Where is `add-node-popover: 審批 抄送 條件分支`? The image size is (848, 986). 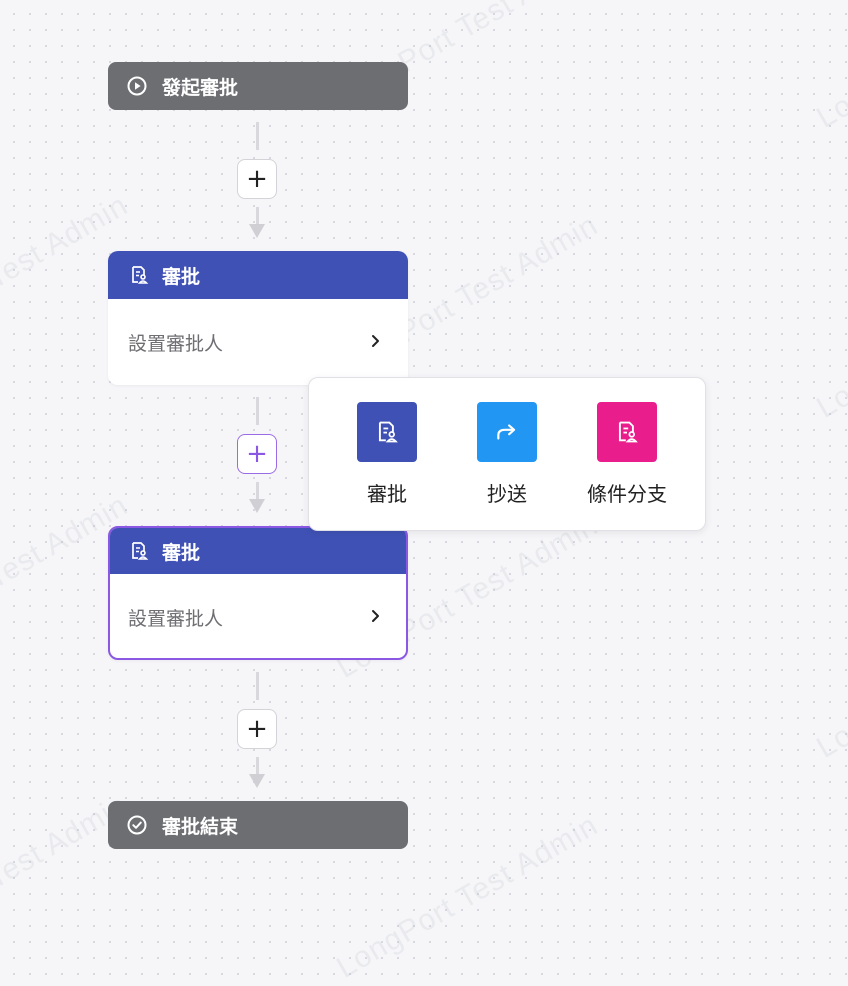
add-node-popover: 審批 抄送 條件分支 is located at coordinates (507, 454).